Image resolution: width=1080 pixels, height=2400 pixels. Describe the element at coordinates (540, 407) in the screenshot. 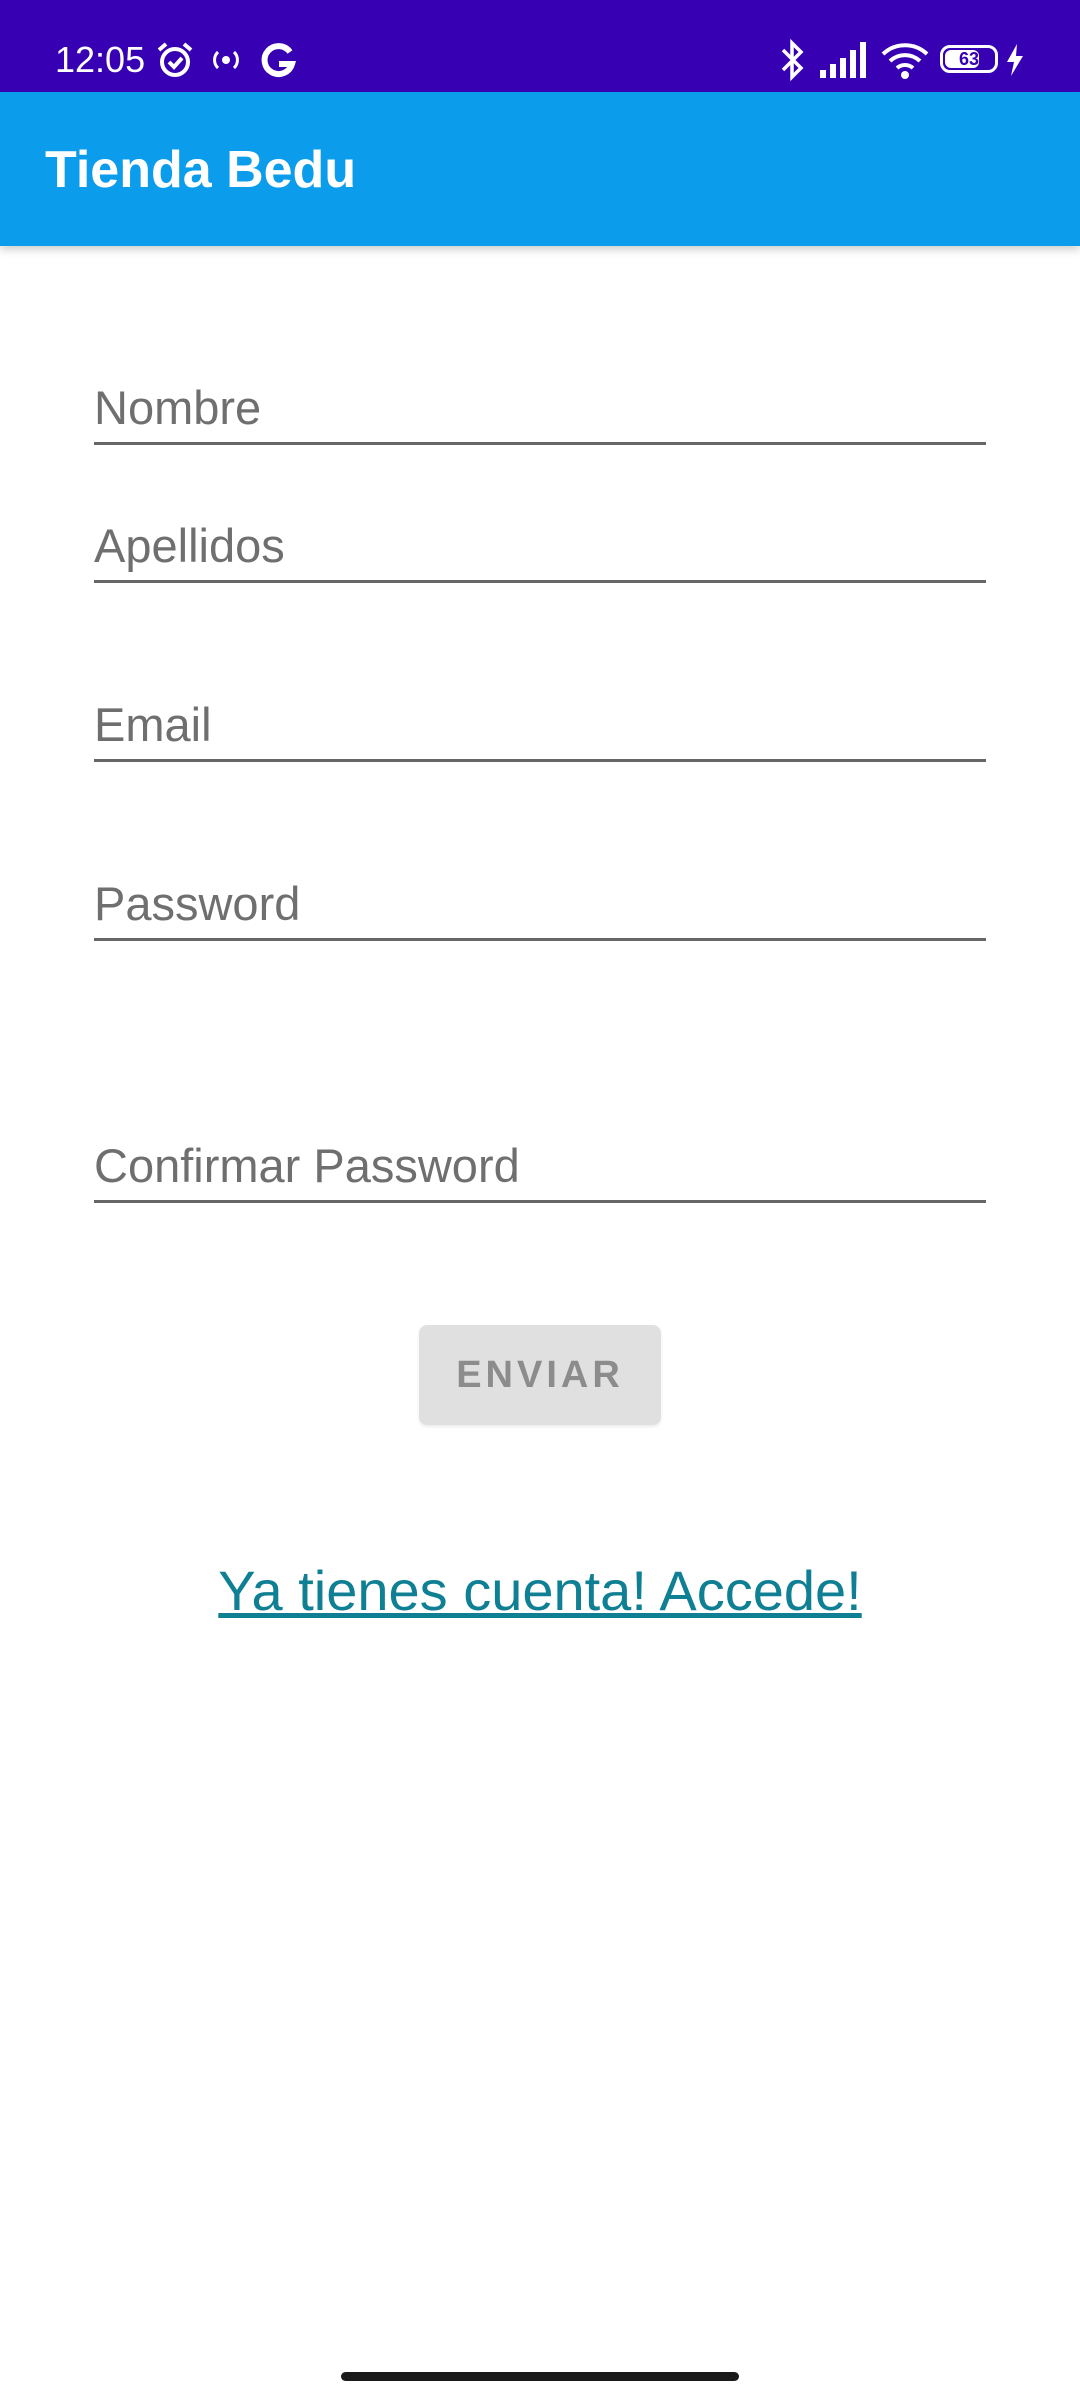

I see `nombre-input` at that location.